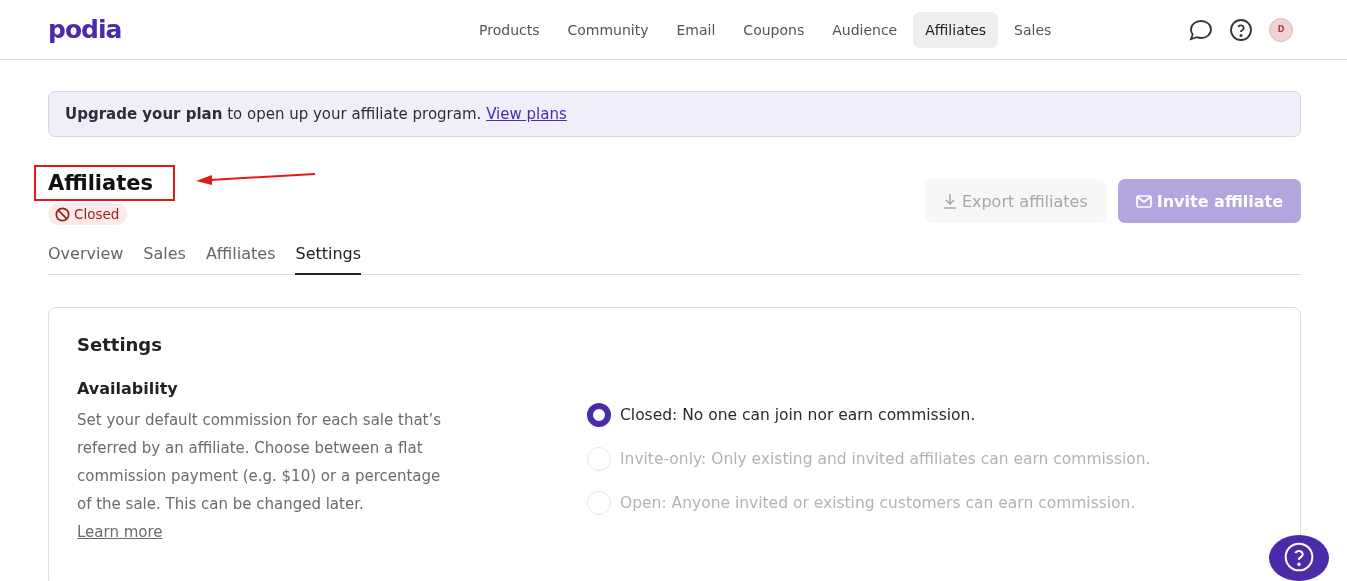 The height and width of the screenshot is (581, 1347). I want to click on tab: Overview, so click(86, 257).